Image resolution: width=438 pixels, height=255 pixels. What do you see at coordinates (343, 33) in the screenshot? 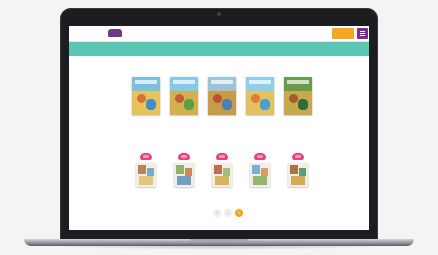
I see `cta-button` at bounding box center [343, 33].